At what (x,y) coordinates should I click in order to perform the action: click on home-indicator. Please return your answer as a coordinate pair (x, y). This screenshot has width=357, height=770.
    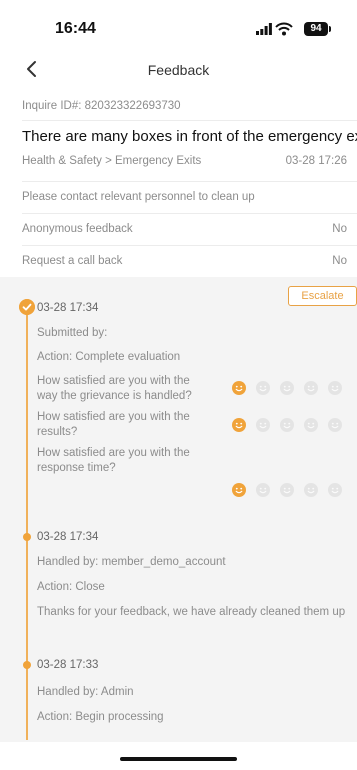
    Looking at the image, I should click on (178, 759).